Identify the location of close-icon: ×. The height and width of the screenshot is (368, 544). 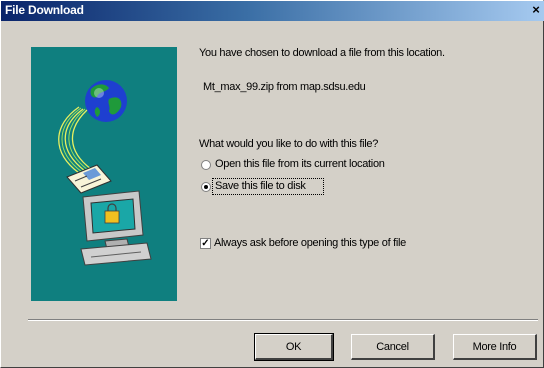
(536, 10).